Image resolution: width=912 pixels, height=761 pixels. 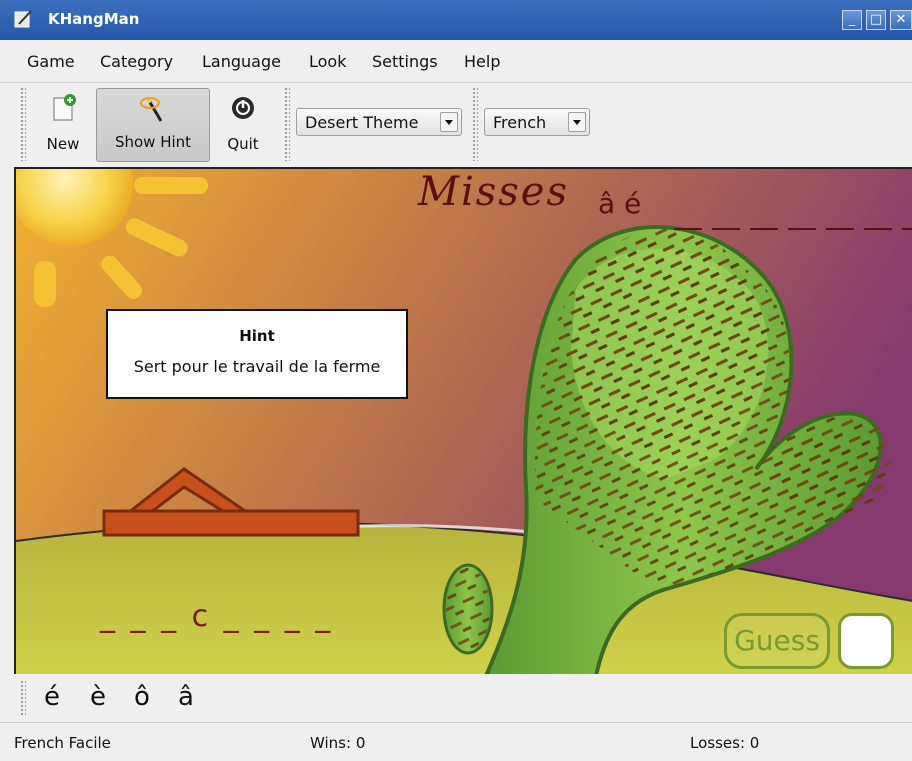 I want to click on hint-title: Hint, so click(x=257, y=336).